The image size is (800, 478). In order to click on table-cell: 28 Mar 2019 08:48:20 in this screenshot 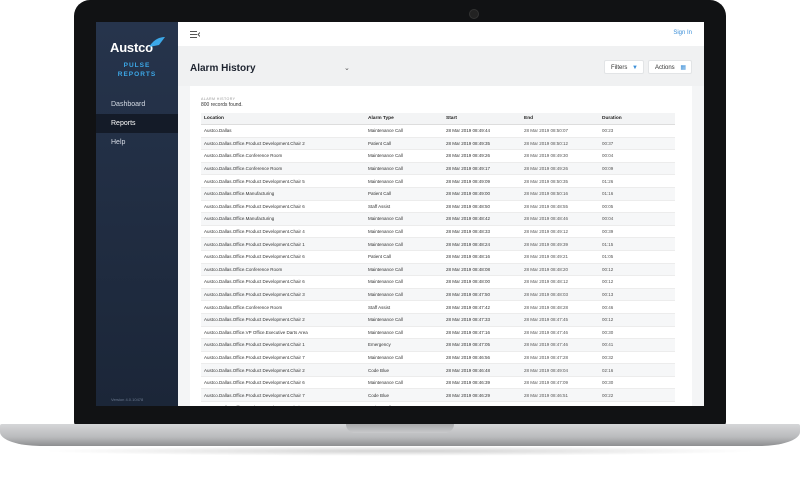, I will do `click(560, 270)`.